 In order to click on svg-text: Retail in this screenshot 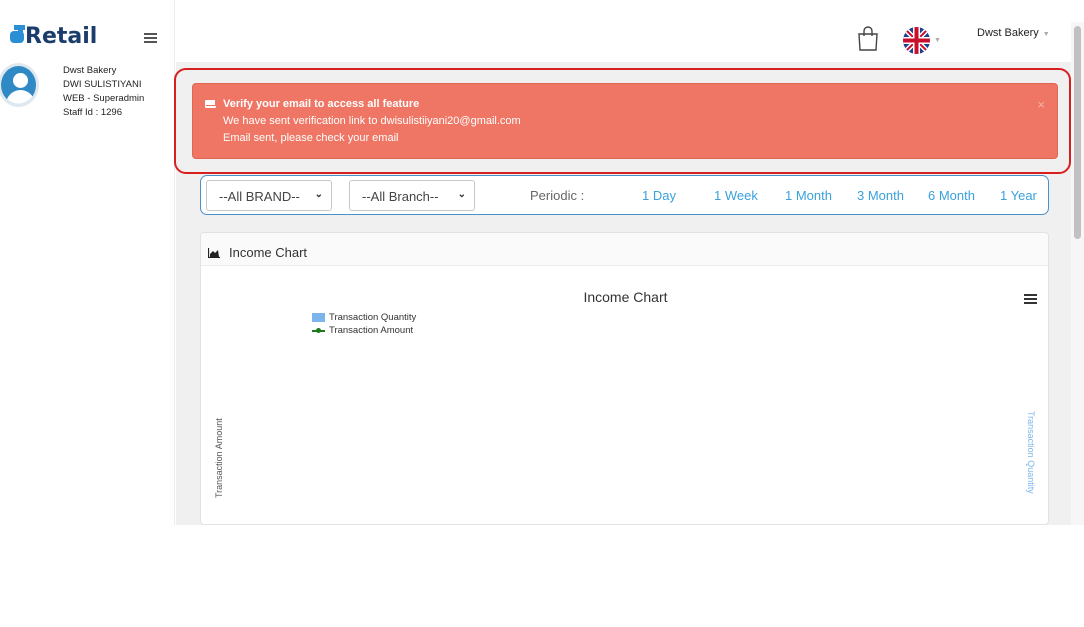, I will do `click(61, 36)`.